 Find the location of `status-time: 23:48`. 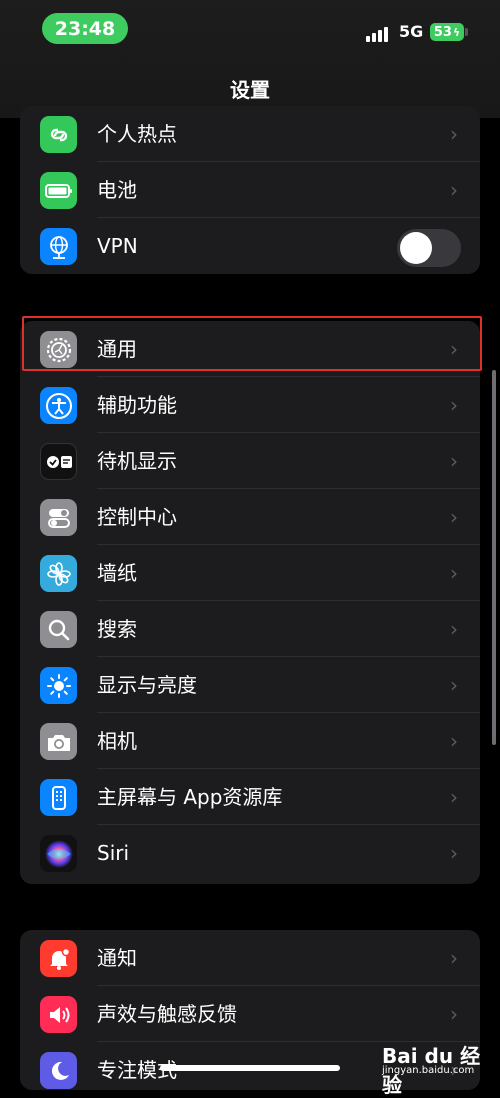

status-time: 23:48 is located at coordinates (85, 28).